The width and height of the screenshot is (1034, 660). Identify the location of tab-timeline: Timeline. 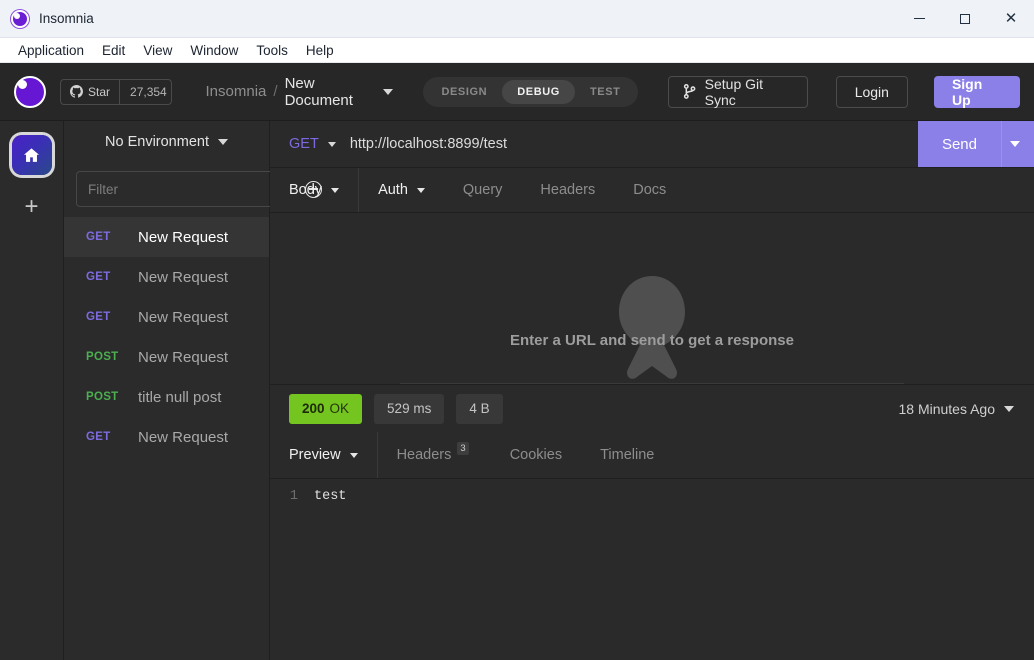
(627, 455).